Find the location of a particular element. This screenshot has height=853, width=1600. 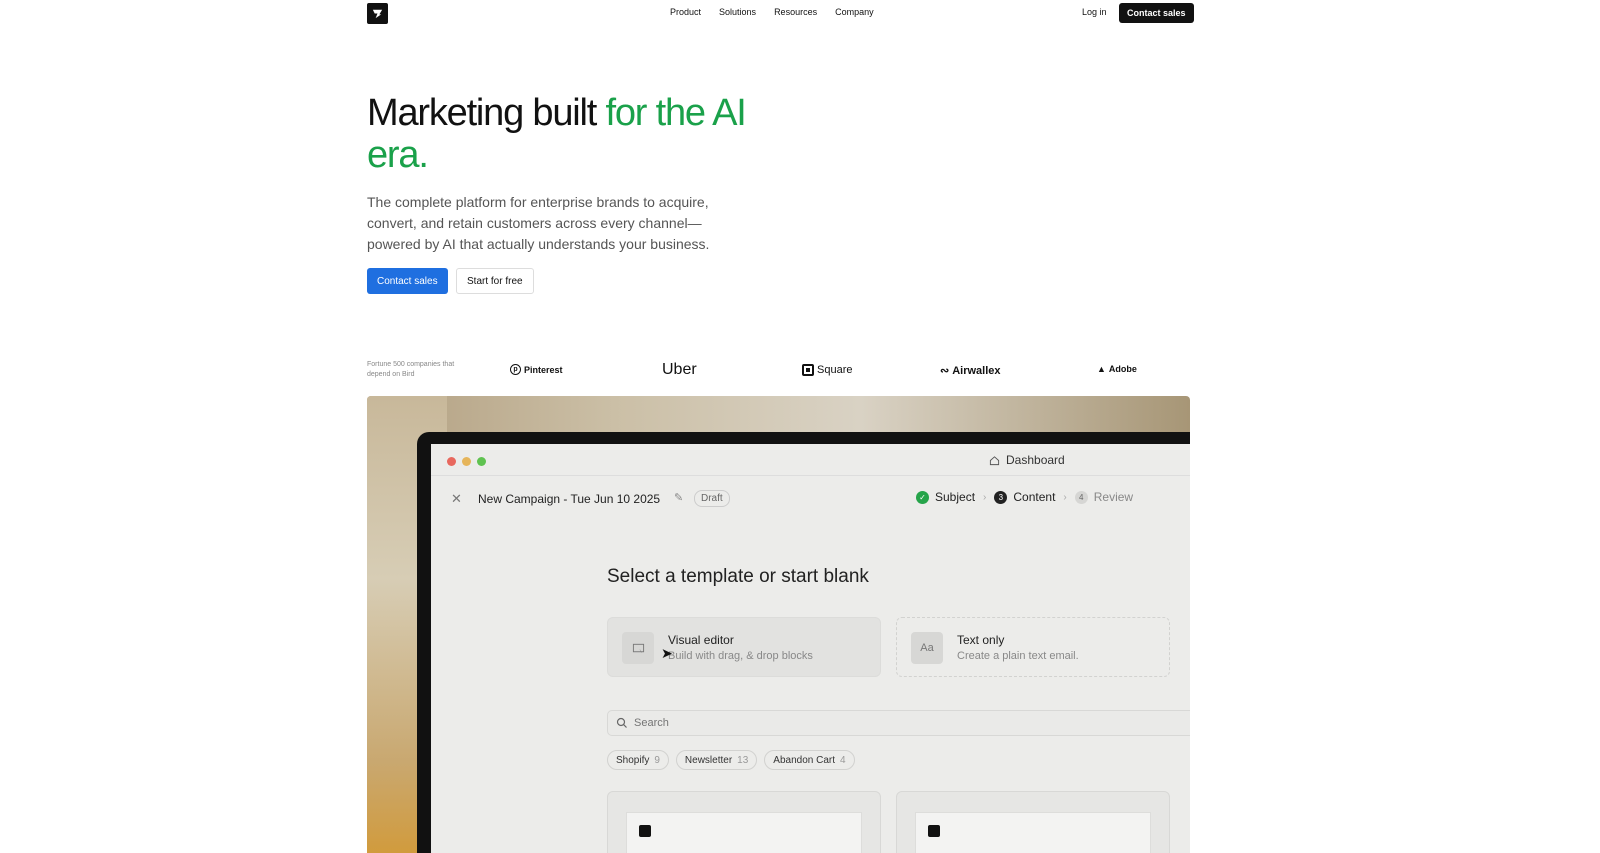

adobe-label: Adobe is located at coordinates (1122, 369).